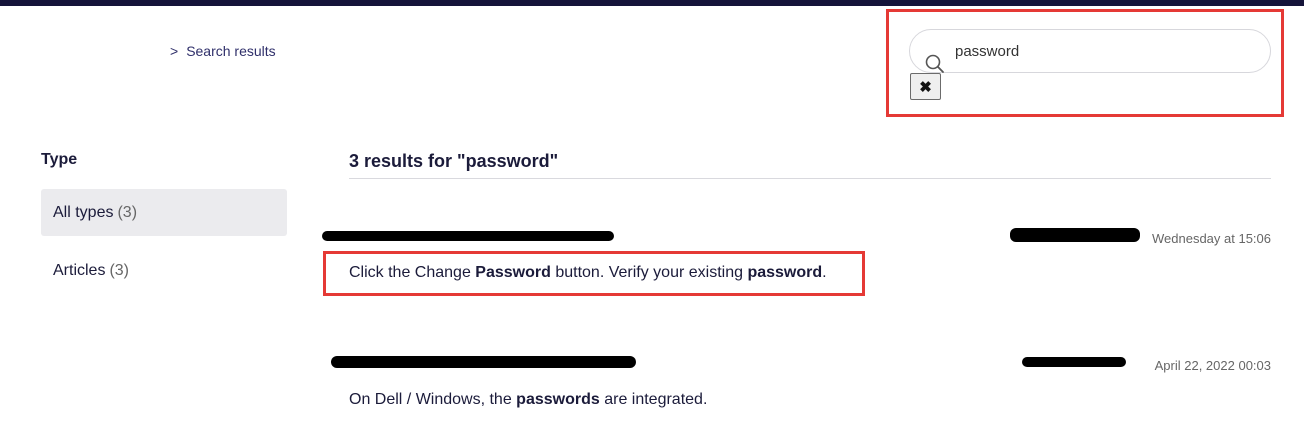  I want to click on search-icon, so click(935, 64).